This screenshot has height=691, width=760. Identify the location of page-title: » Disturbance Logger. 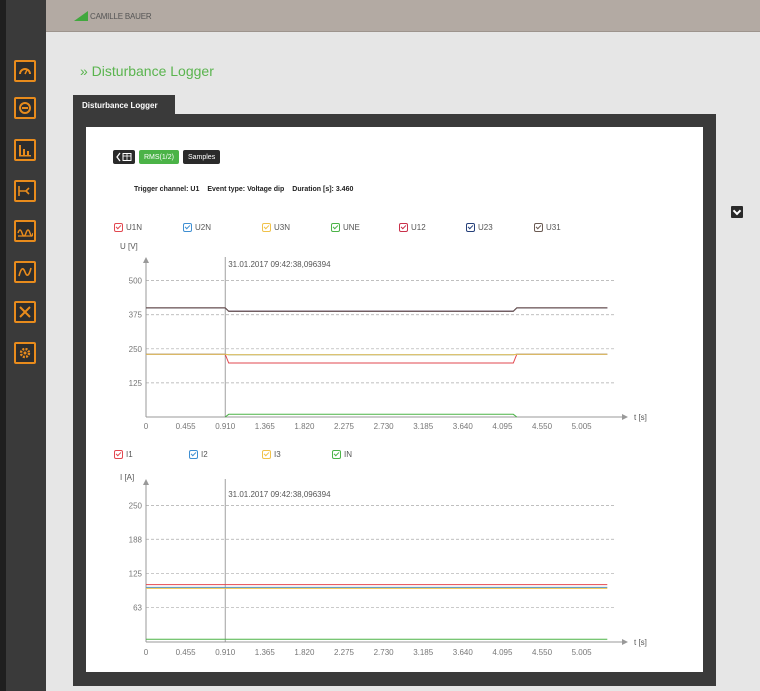
(147, 71).